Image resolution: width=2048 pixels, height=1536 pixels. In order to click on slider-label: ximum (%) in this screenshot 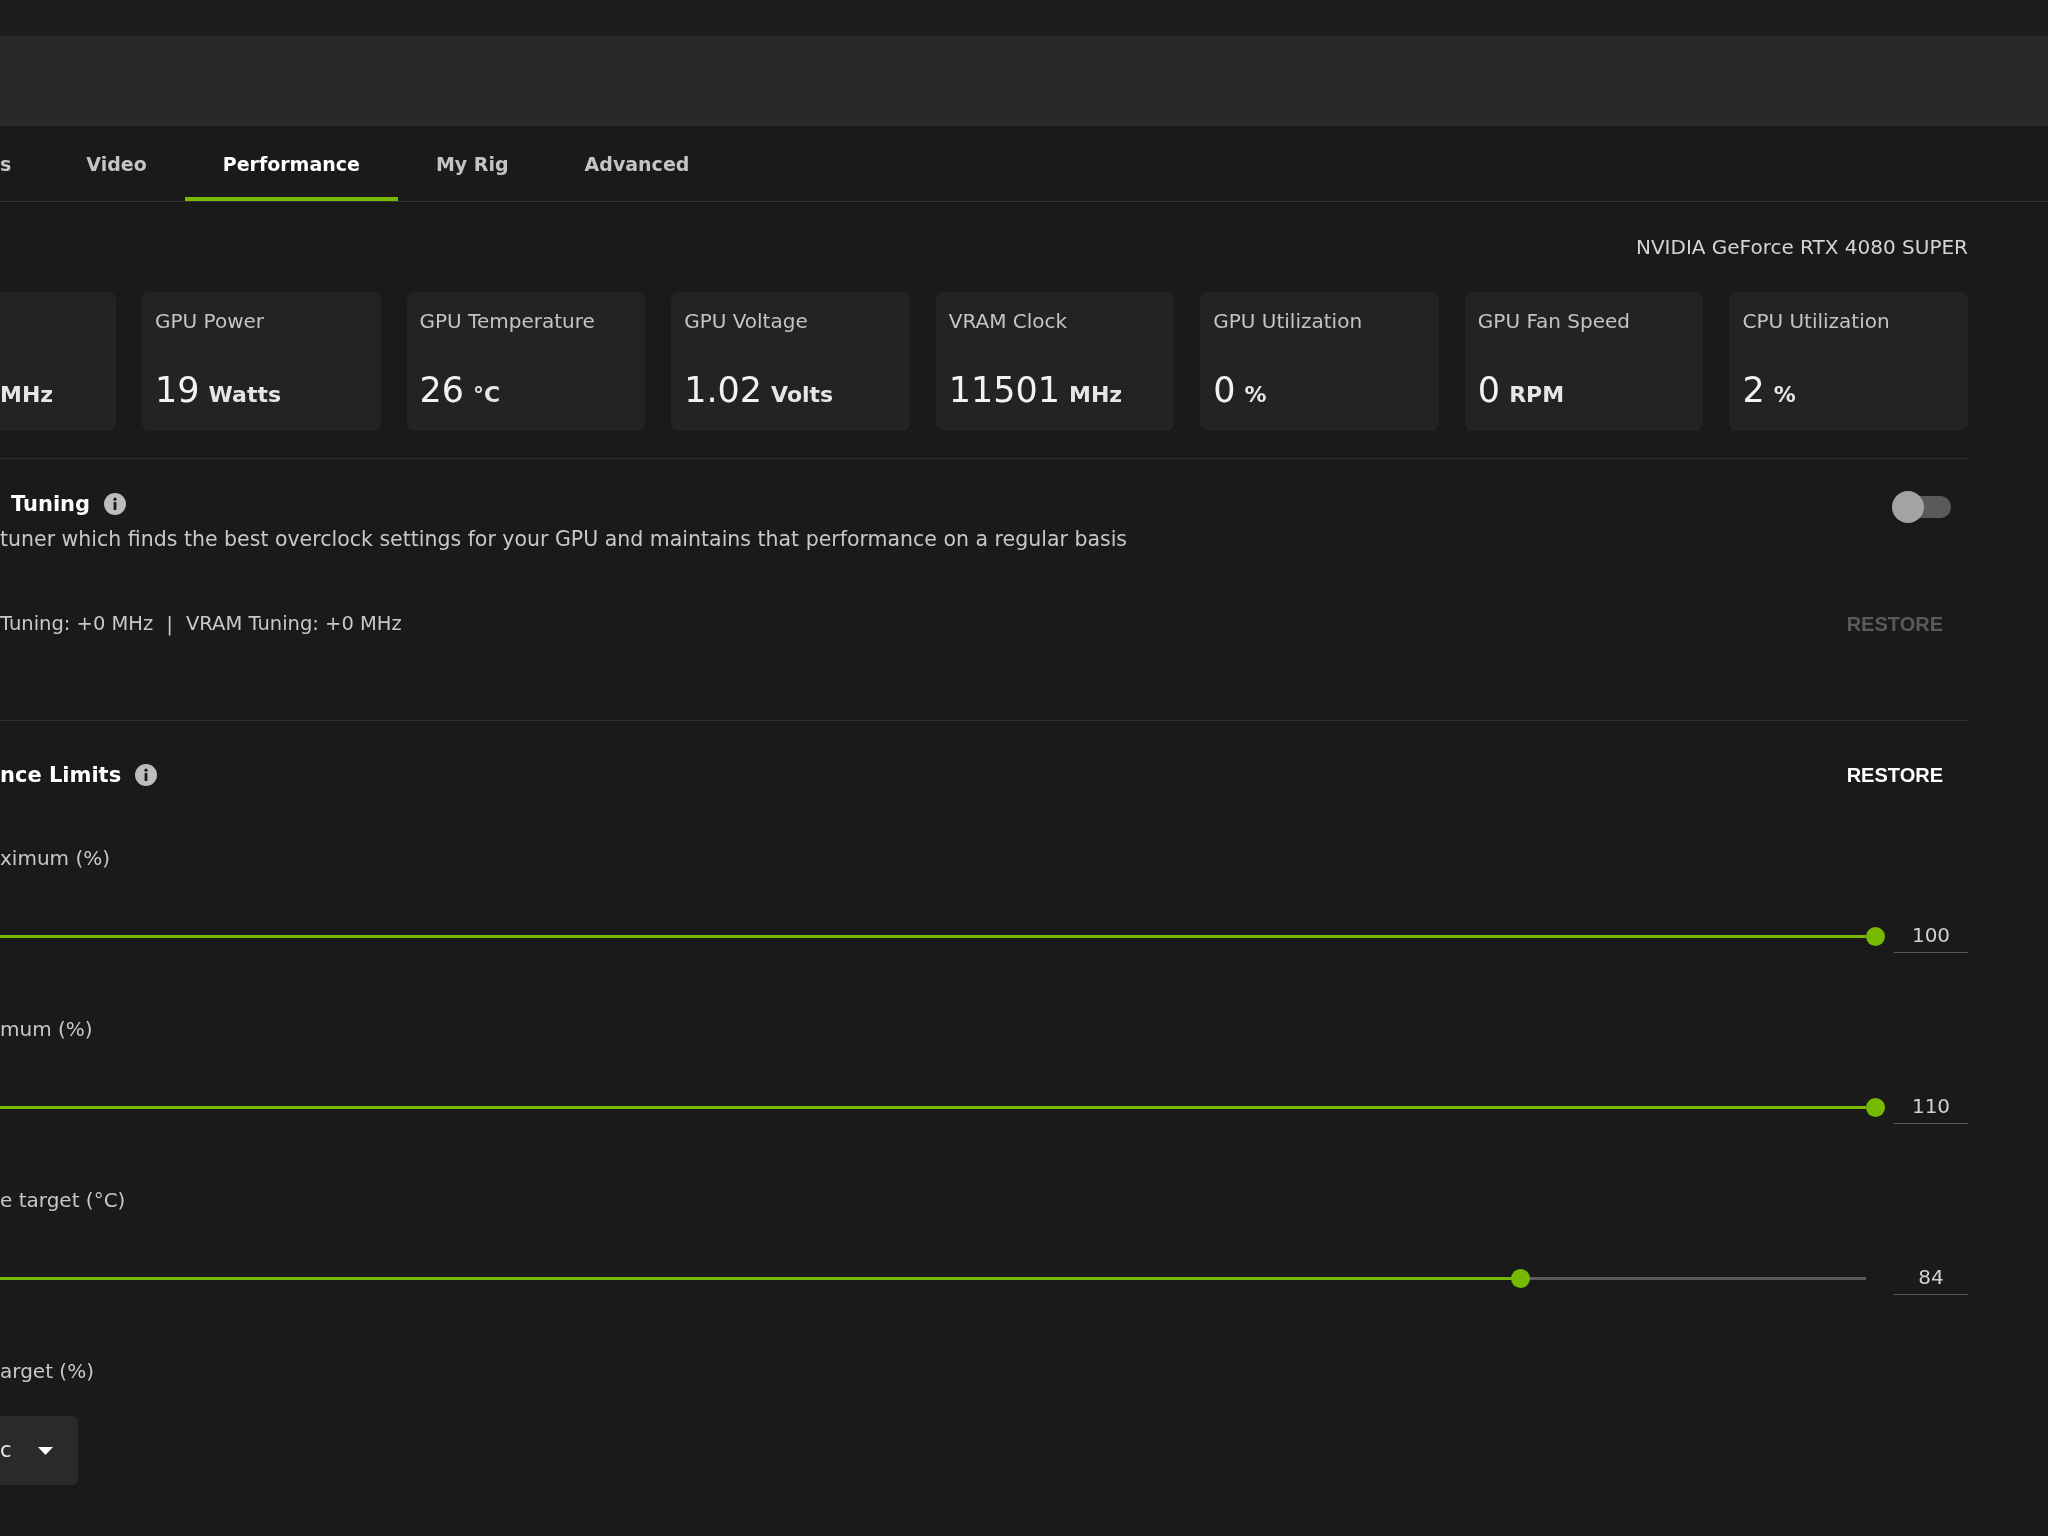, I will do `click(55, 858)`.